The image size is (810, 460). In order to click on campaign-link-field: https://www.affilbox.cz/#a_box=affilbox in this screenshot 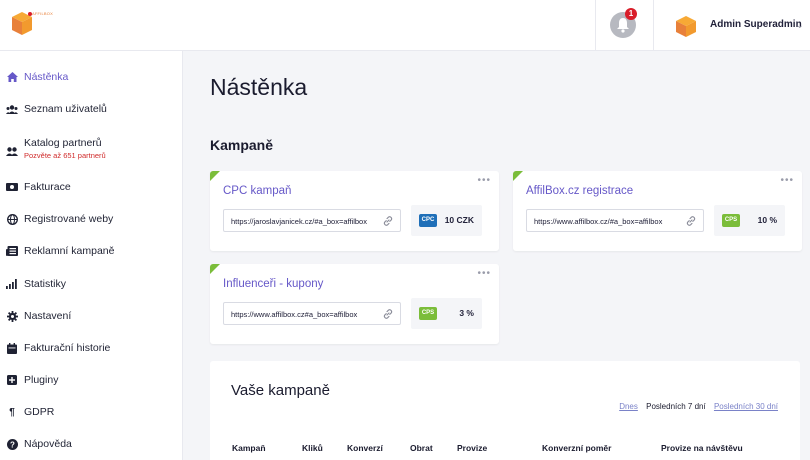, I will do `click(615, 220)`.